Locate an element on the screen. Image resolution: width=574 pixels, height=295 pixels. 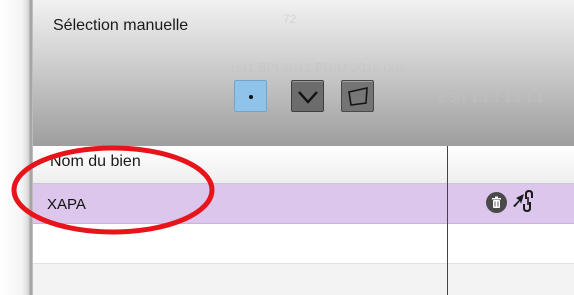
polygon-icon is located at coordinates (358, 96).